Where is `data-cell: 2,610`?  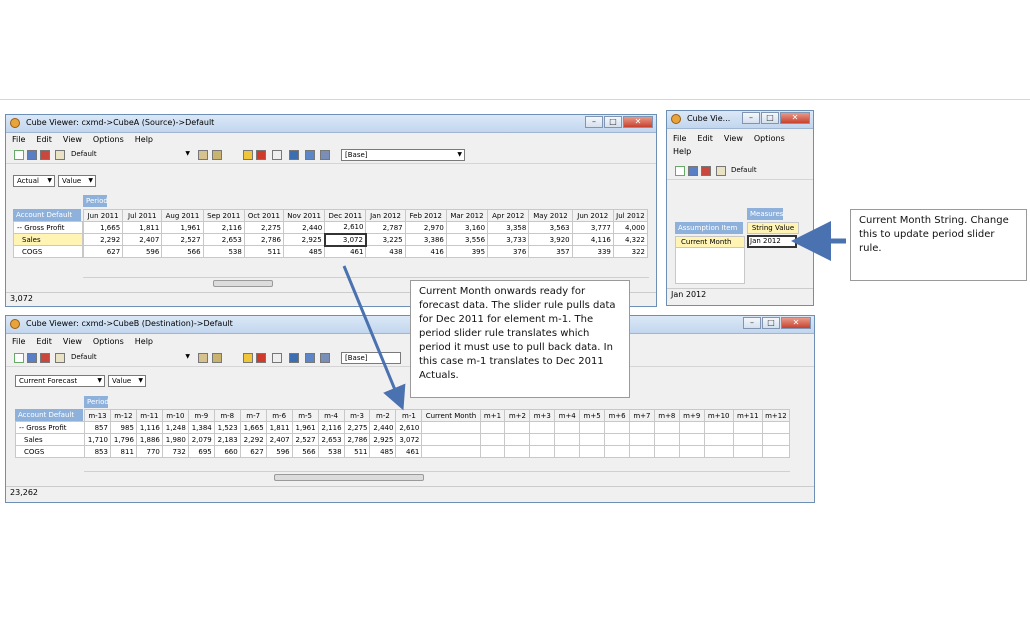
data-cell: 2,610 is located at coordinates (409, 427).